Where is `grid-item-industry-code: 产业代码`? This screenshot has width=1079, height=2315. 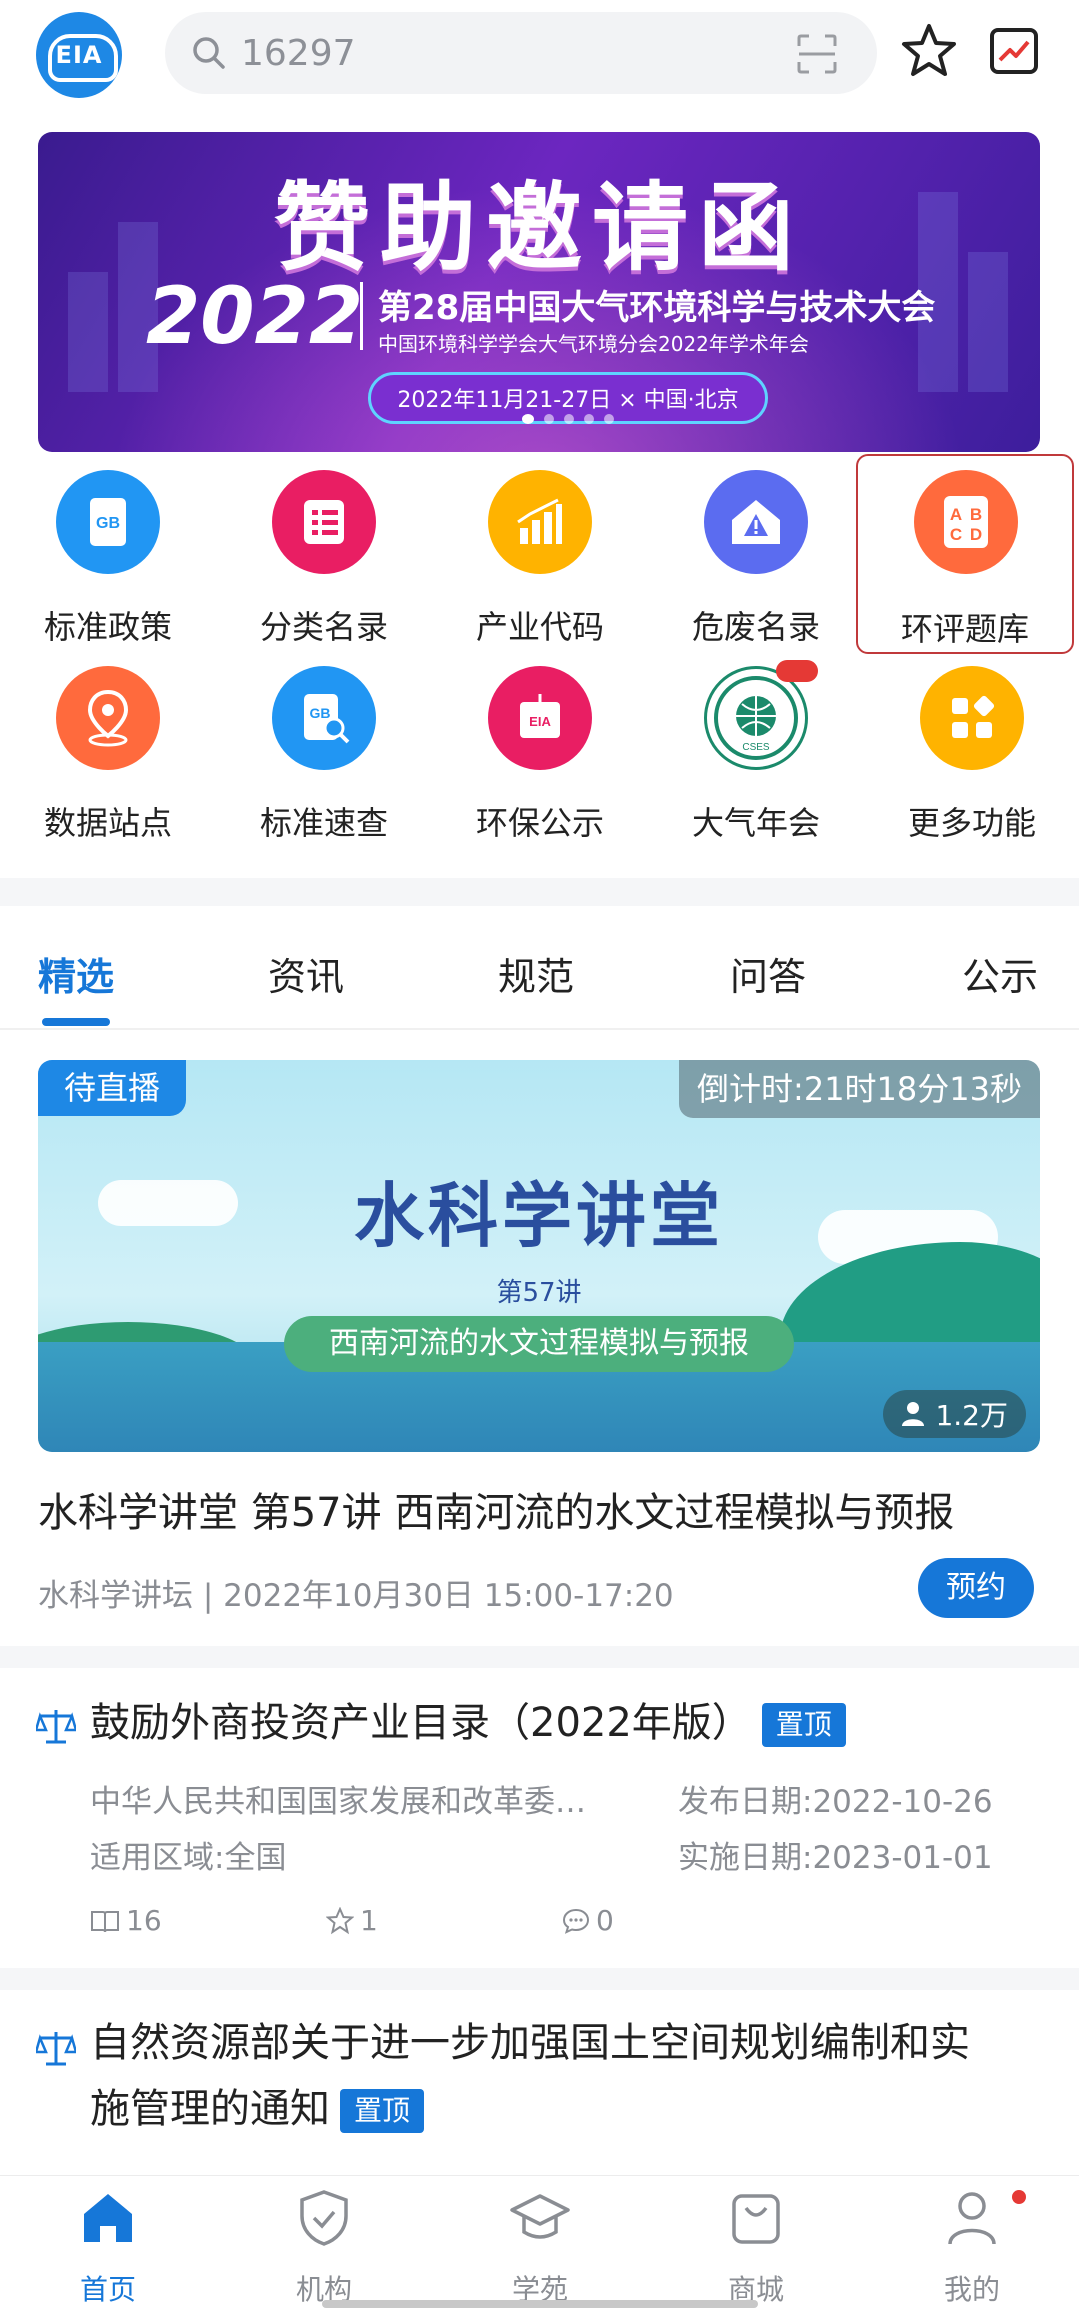 grid-item-industry-code: 产业代码 is located at coordinates (540, 555).